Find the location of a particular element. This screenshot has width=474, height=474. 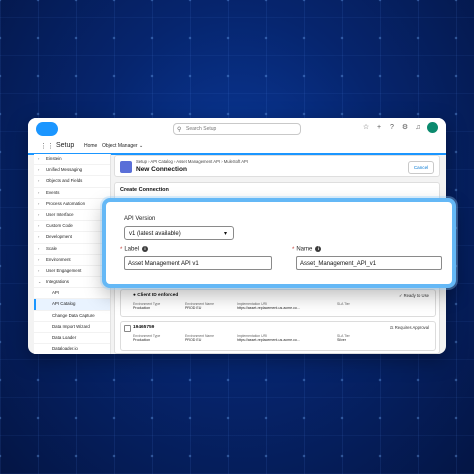

check-circle-icon: ● is located at coordinates (134, 295).